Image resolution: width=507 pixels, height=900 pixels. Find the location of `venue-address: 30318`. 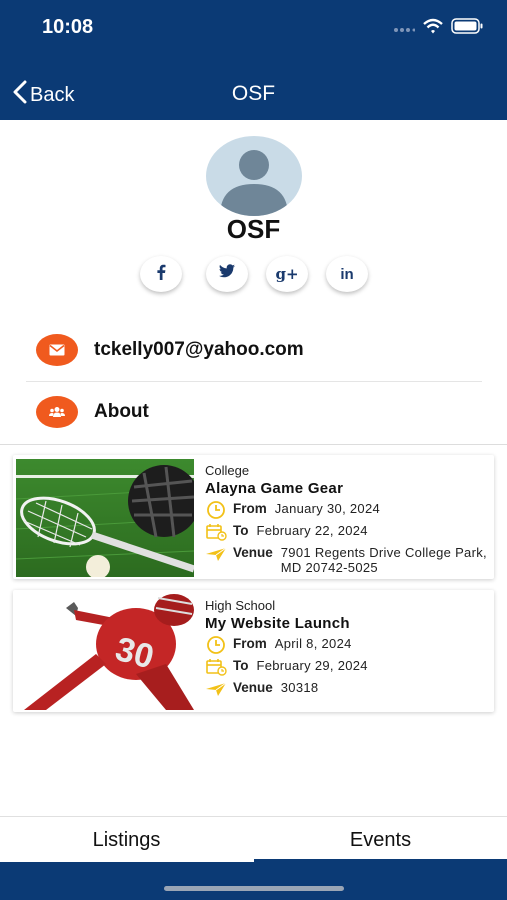

venue-address: 30318 is located at coordinates (299, 687).